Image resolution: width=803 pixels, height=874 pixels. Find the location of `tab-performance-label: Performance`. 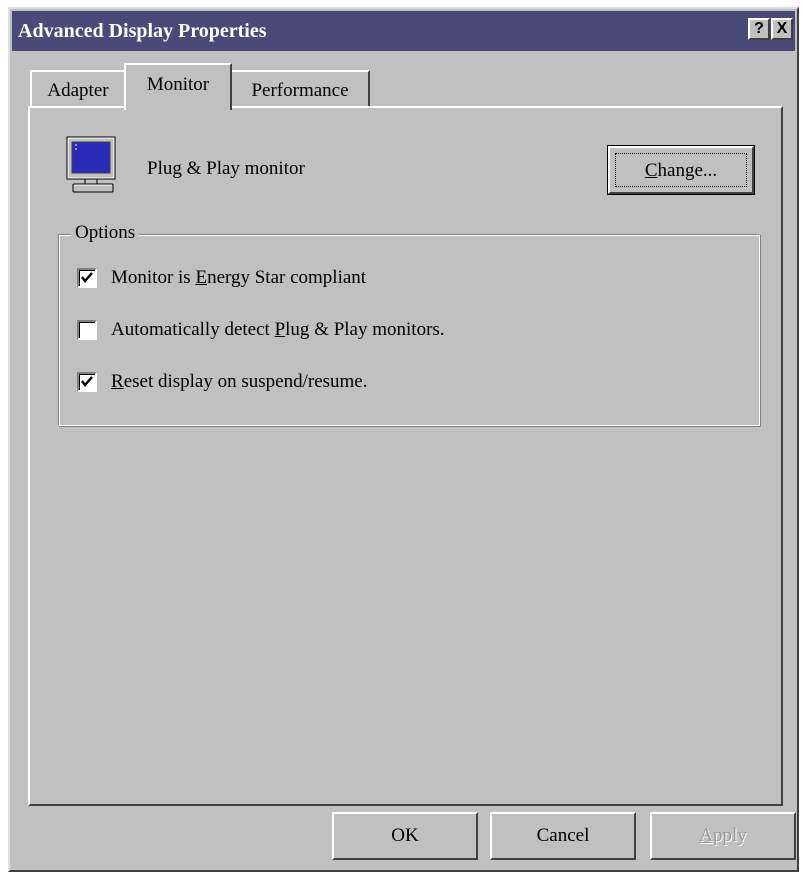

tab-performance-label: Performance is located at coordinates (300, 90).